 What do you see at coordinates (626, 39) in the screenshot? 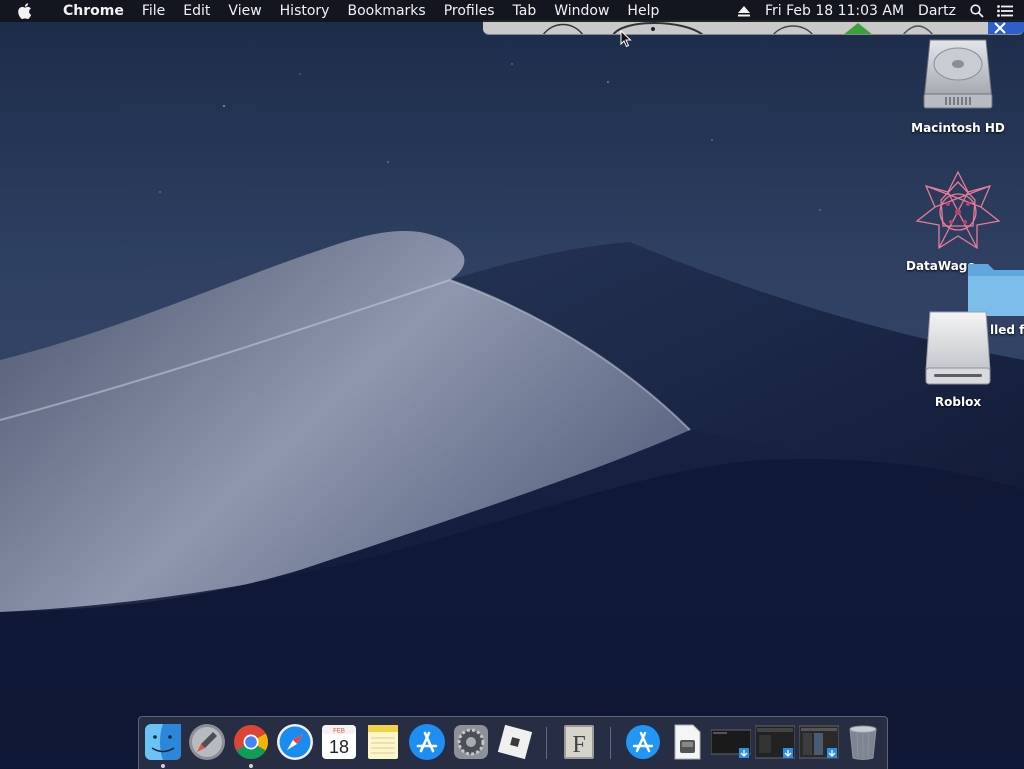
I see `mouse-pointer-icon` at bounding box center [626, 39].